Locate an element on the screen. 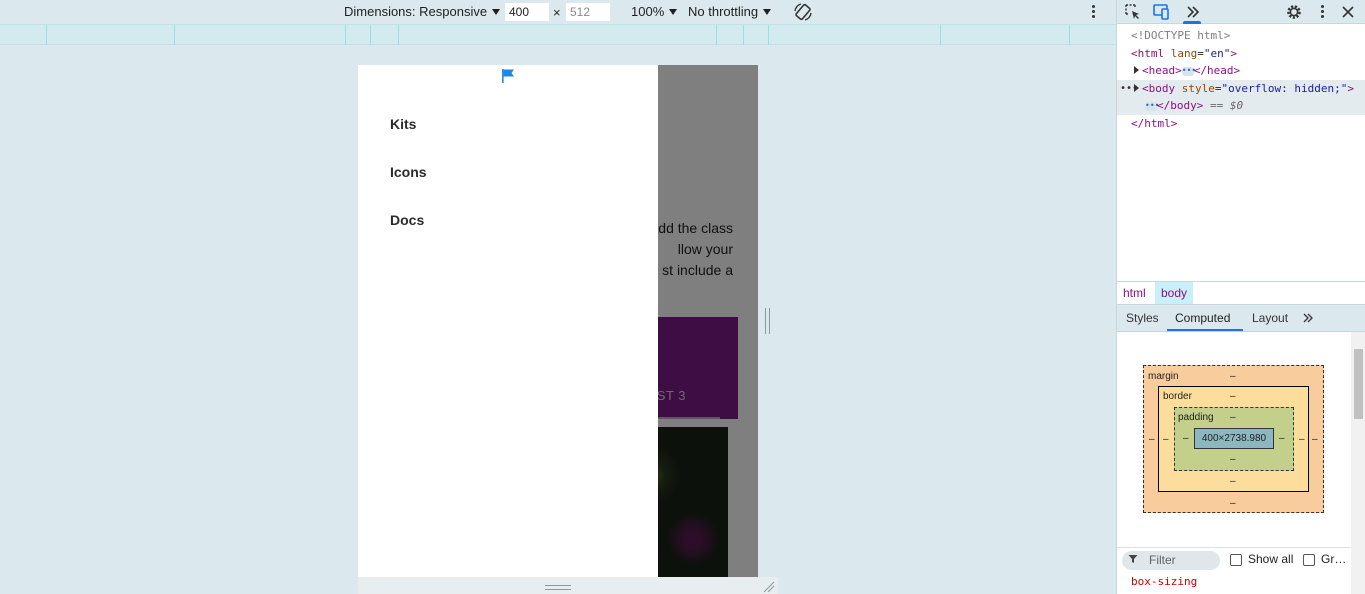  body-style-value: "overflow: hidden;" is located at coordinates (1284, 88).